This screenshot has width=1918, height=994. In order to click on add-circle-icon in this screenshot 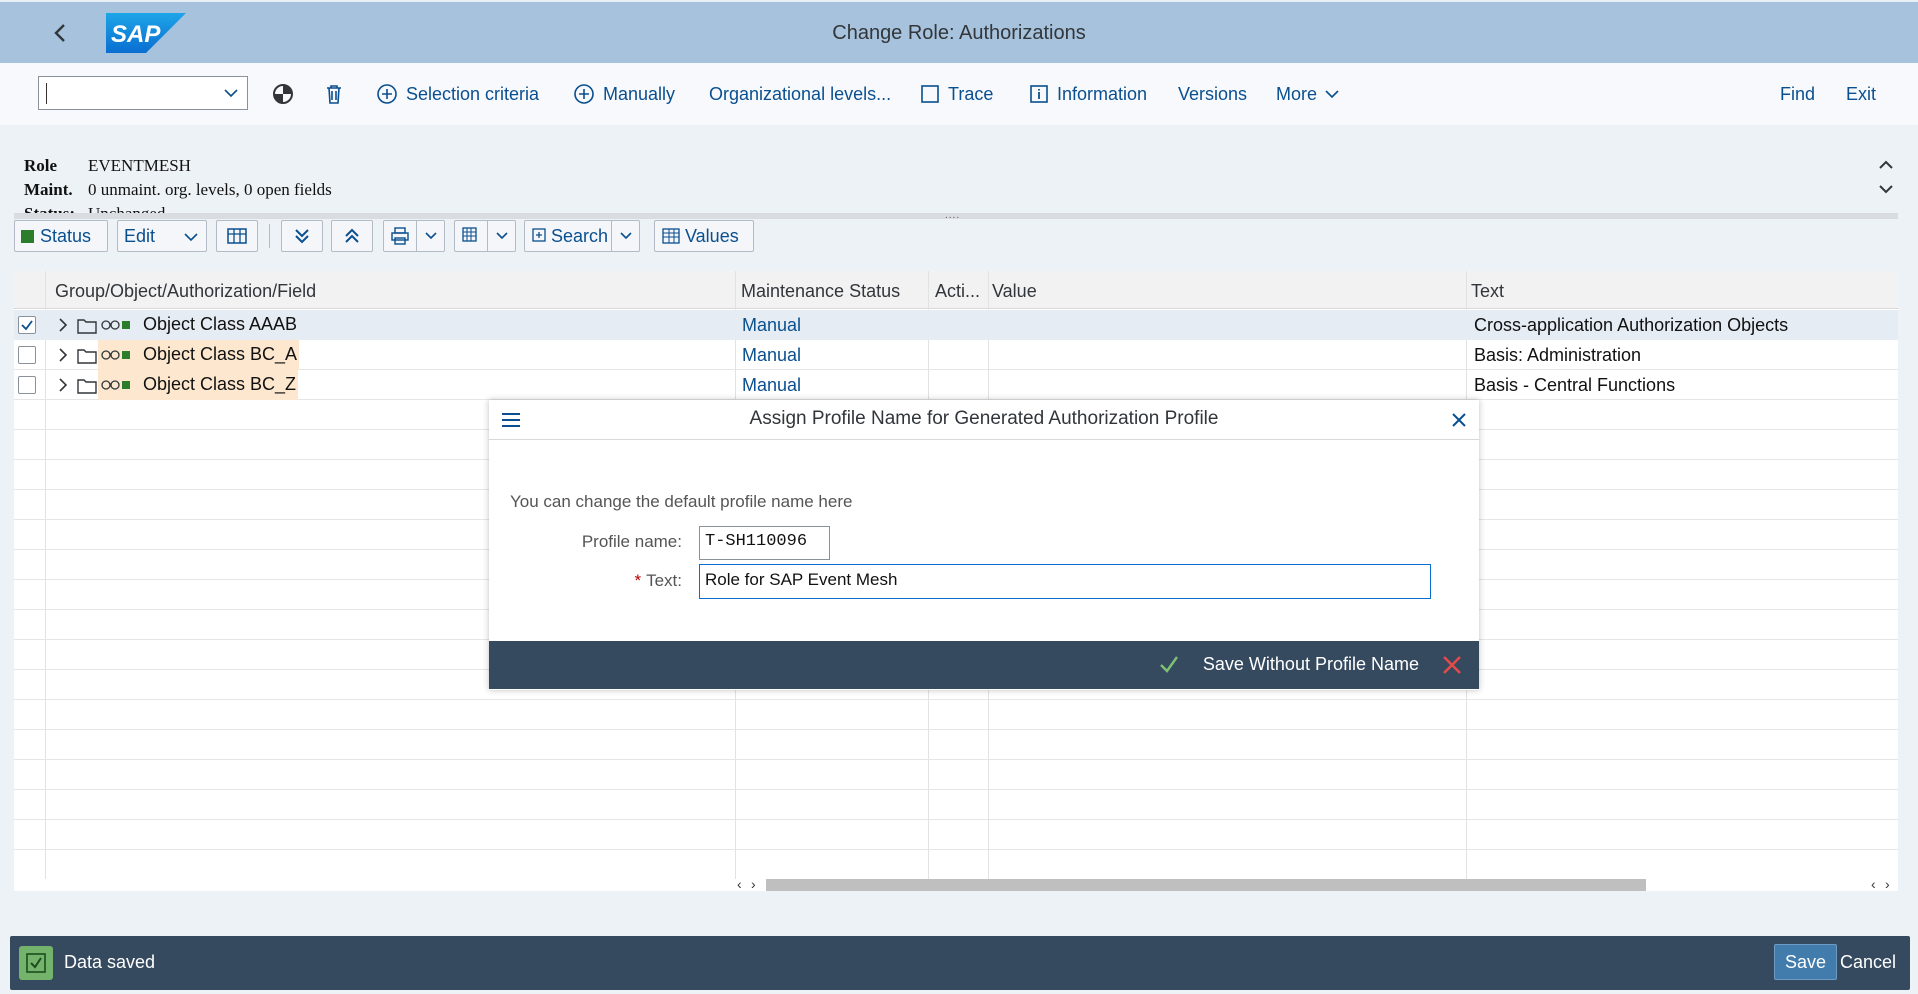, I will do `click(387, 94)`.